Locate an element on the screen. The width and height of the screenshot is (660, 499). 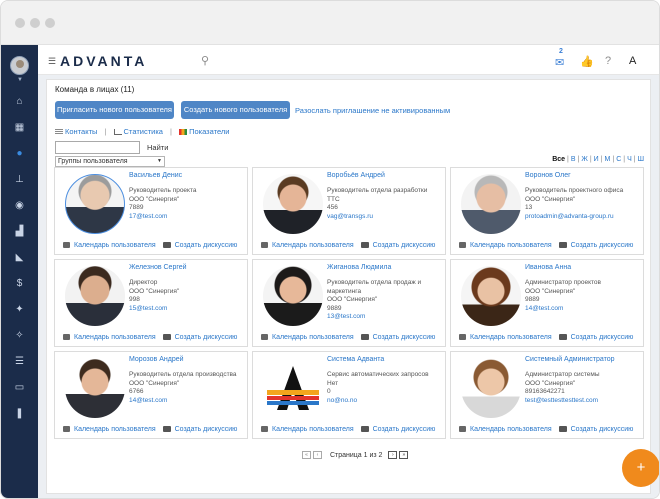
first-page-button: « is located at coordinates (306, 455).